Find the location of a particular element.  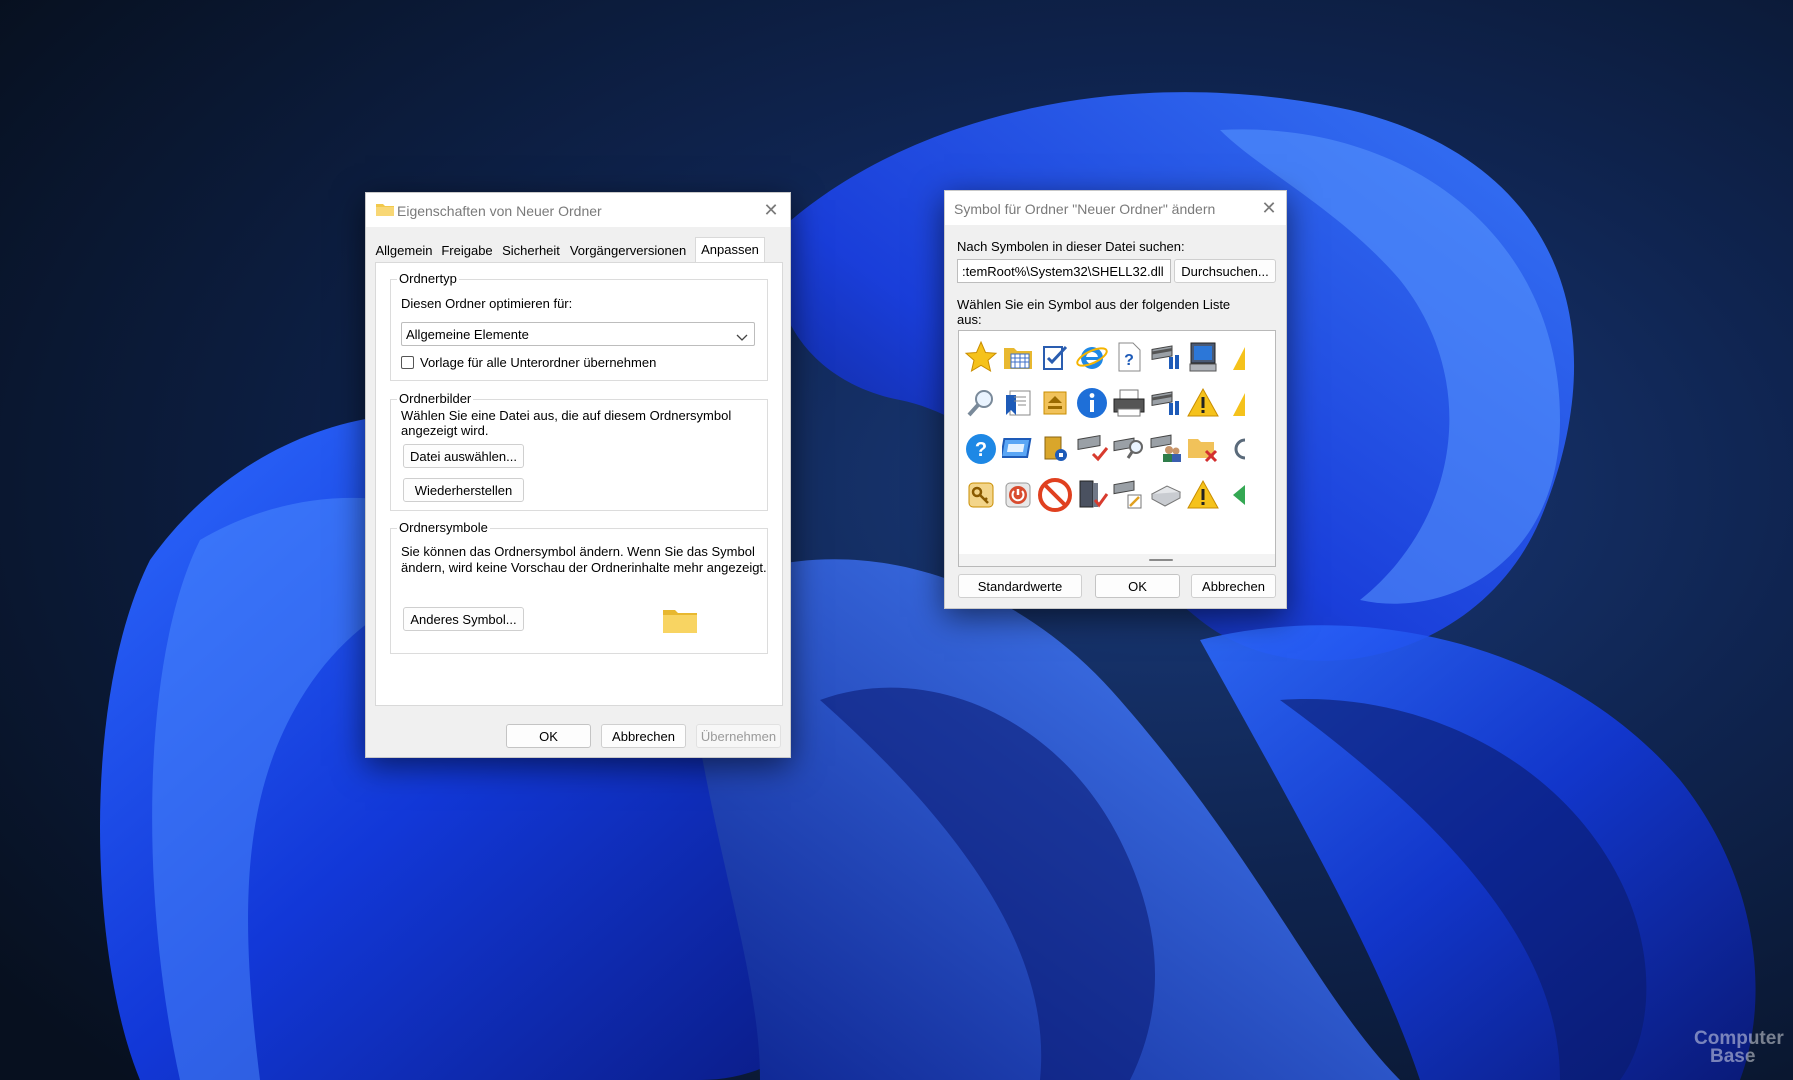

defaults-button: Standardwerte is located at coordinates (1020, 586).